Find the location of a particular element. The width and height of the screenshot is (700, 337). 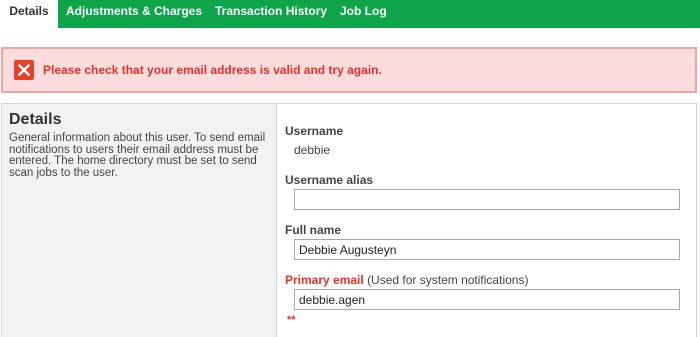

full-name-input is located at coordinates (487, 249).